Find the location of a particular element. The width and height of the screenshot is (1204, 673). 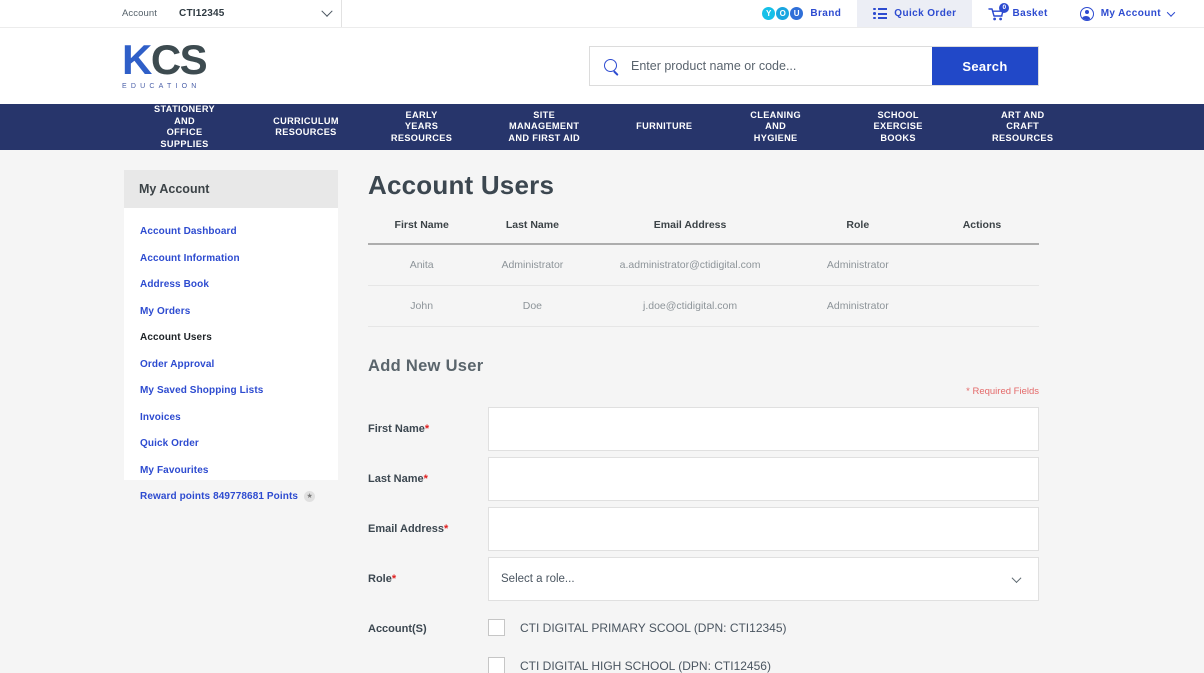

basket-link: 0 Basket is located at coordinates (1017, 13).